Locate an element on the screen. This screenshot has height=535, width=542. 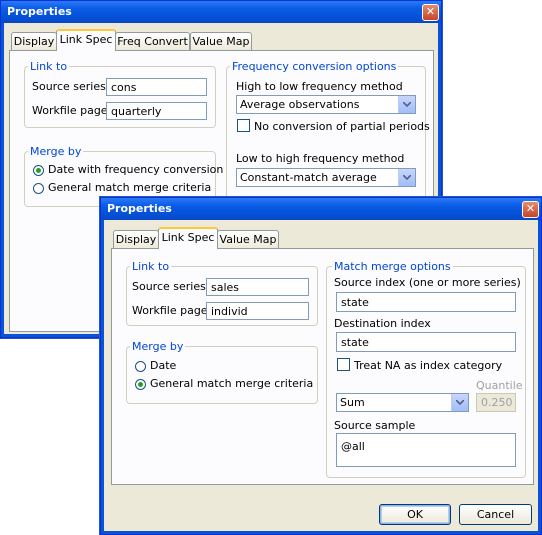
radio-date is located at coordinates (140, 366).